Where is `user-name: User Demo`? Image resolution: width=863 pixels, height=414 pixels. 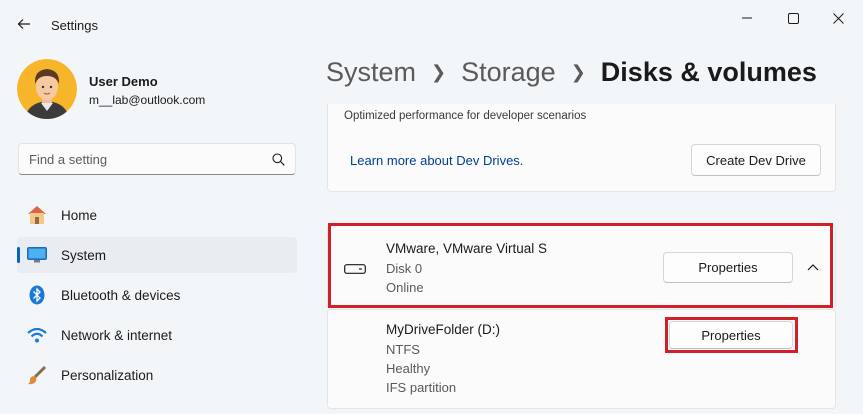 user-name: User Demo is located at coordinates (123, 81).